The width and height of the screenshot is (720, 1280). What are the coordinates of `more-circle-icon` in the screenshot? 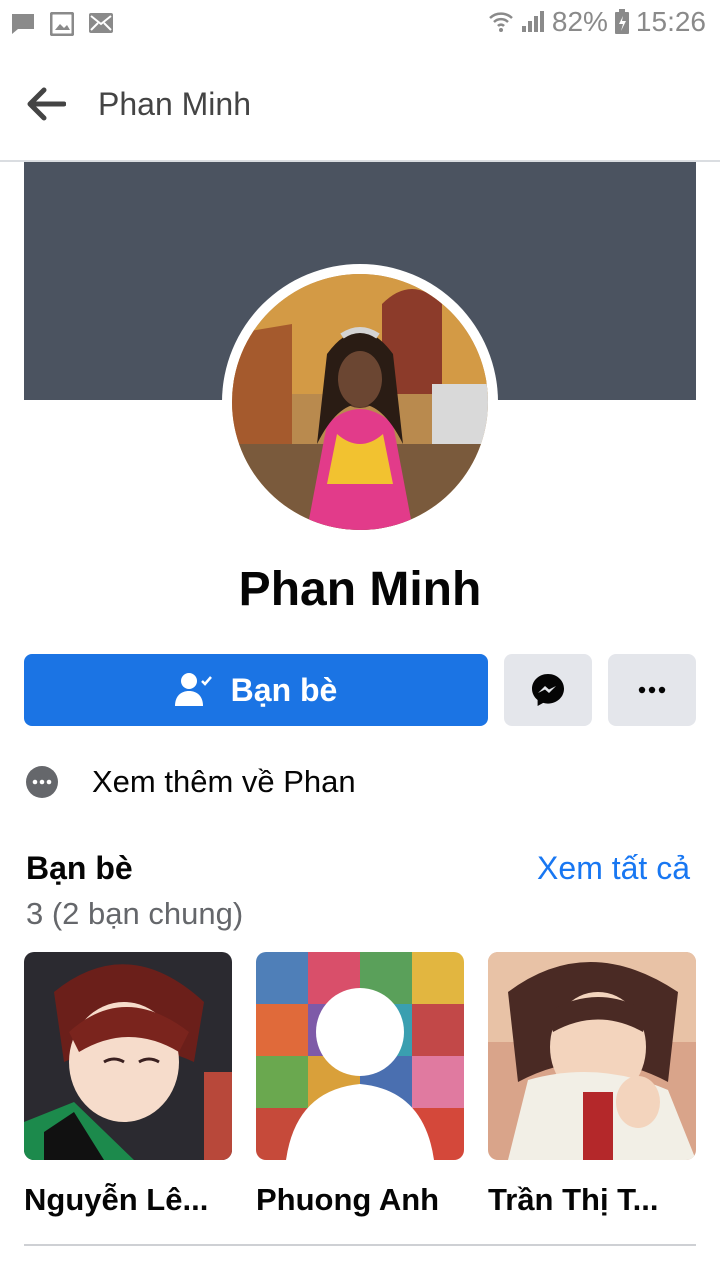 It's located at (42, 782).